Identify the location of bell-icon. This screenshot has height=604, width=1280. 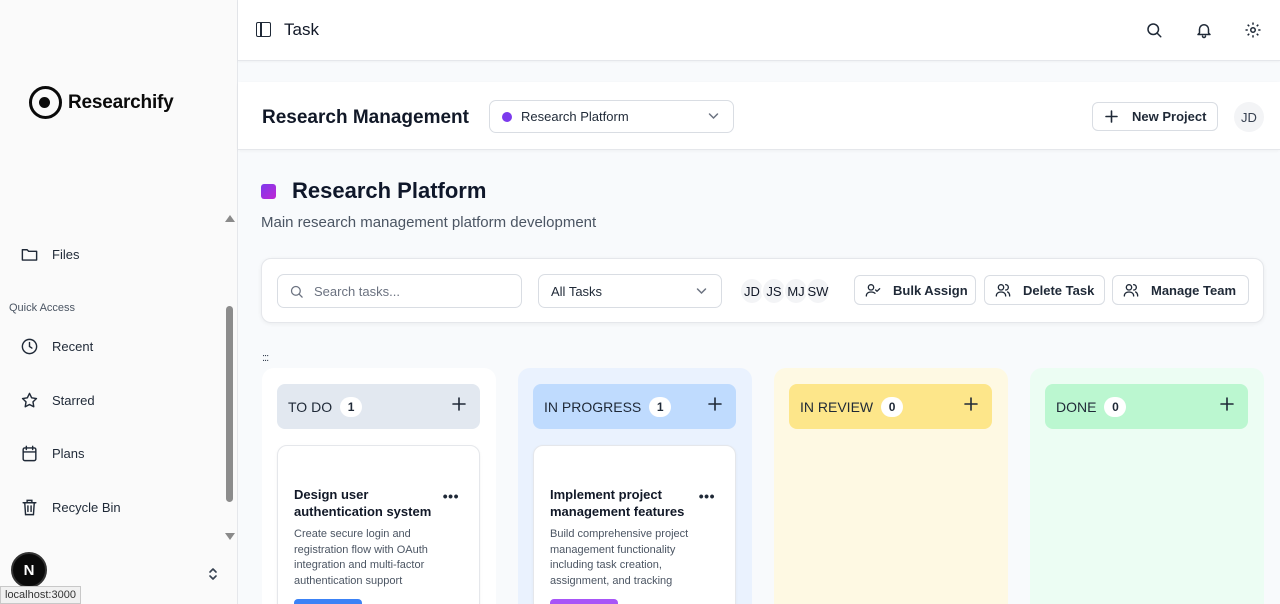
(1204, 30).